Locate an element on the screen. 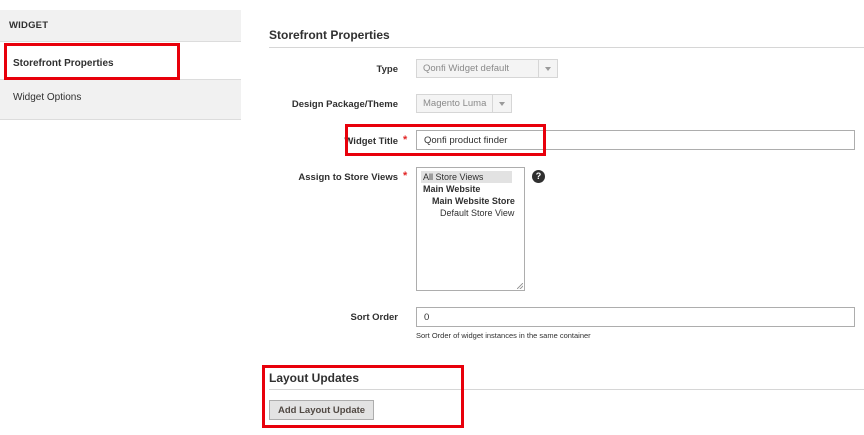 This screenshot has width=864, height=435. type-select: Qonfi Widget default is located at coordinates (487, 68).